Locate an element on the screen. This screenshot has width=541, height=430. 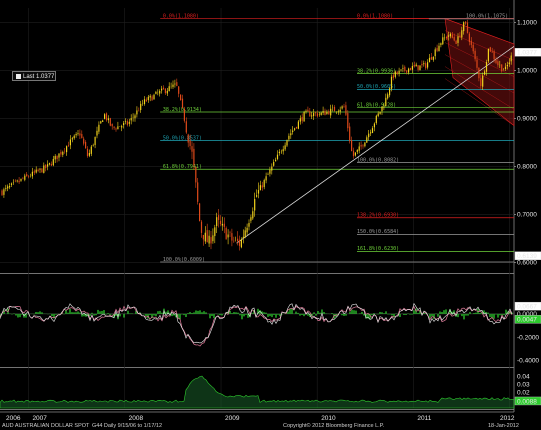
fib-level-label: 61.8%(0.9228) is located at coordinates (376, 105).